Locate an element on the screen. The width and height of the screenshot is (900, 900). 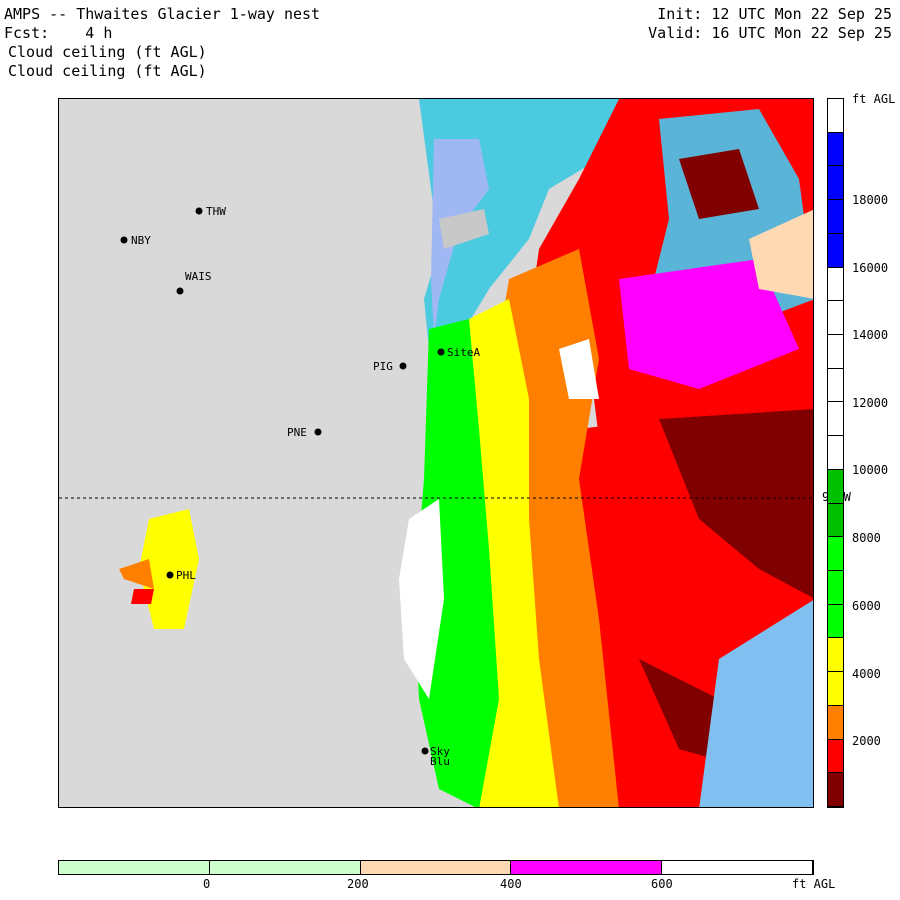
colorbar-label: 16000 is located at coordinates (870, 268).